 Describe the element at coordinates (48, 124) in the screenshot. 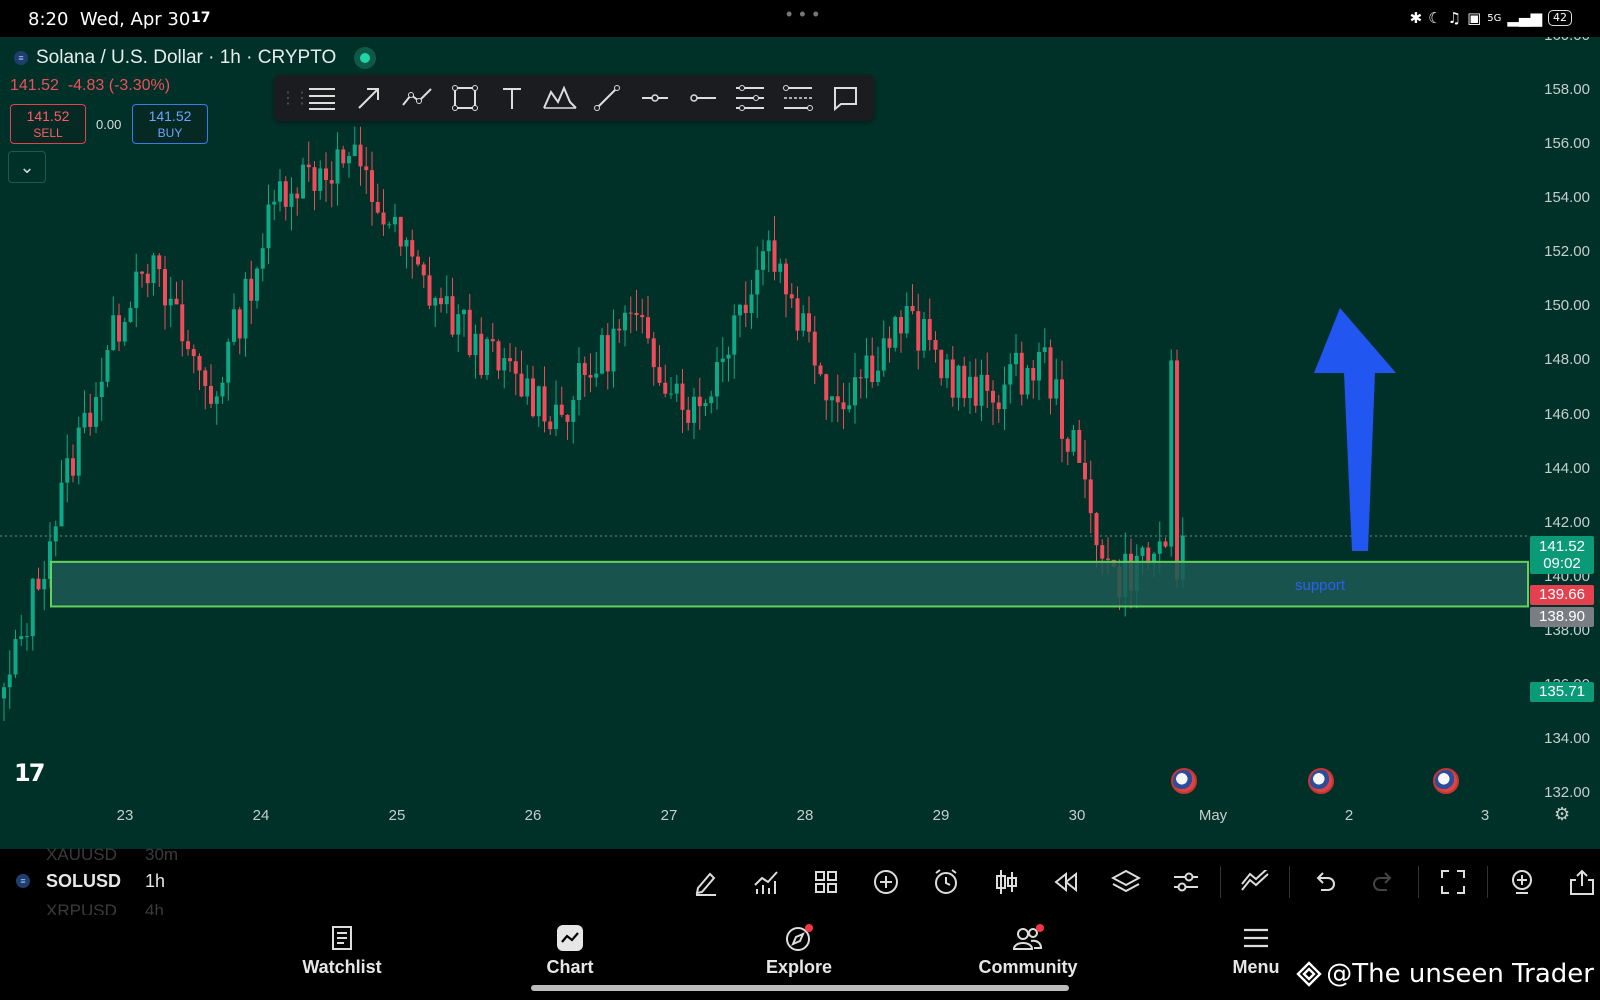

I see `sell-button: 141.52 SELL` at that location.